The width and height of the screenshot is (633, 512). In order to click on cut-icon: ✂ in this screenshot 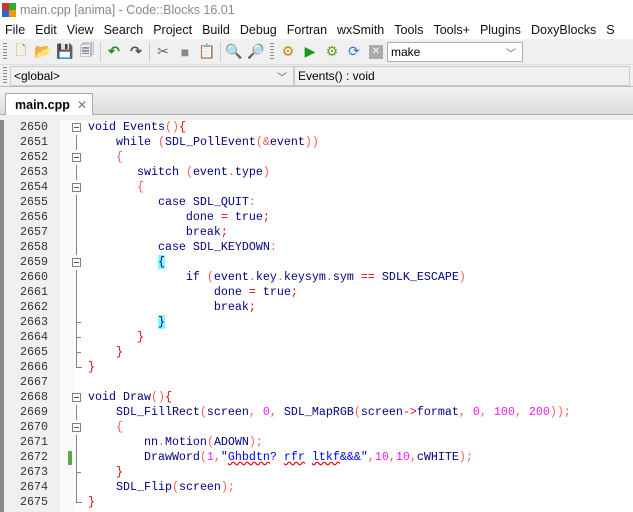, I will do `click(163, 52)`.